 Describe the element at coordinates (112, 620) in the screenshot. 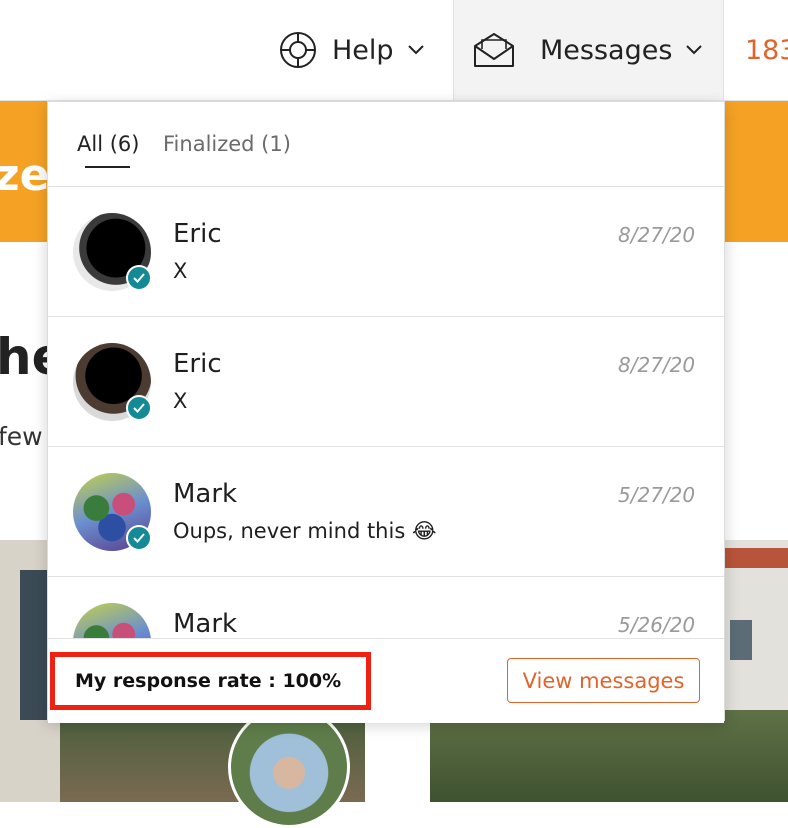

I see `avatar` at that location.